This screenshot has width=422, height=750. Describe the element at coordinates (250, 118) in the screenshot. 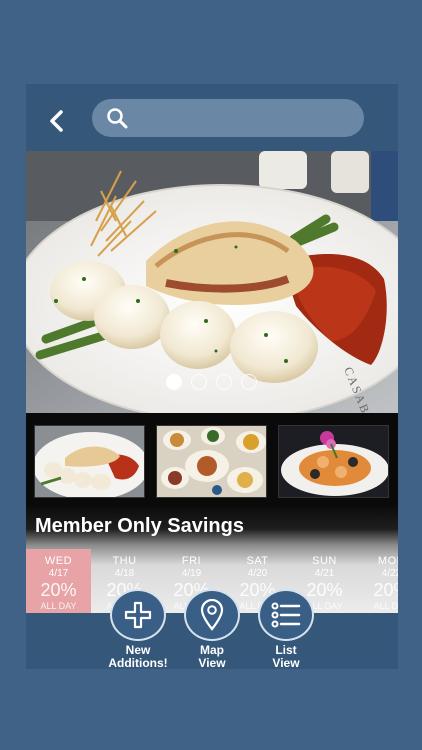

I see `search-input` at that location.